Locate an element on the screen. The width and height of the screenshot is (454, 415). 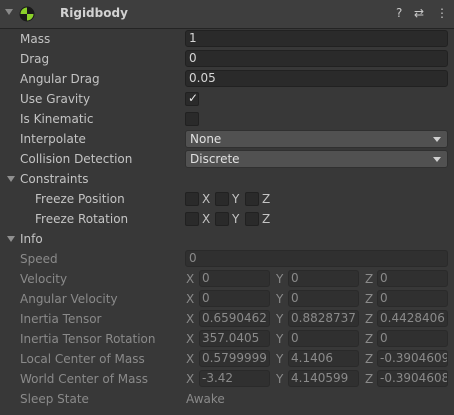
inertia-tensor-z-field: 0.4428406 is located at coordinates (412, 318).